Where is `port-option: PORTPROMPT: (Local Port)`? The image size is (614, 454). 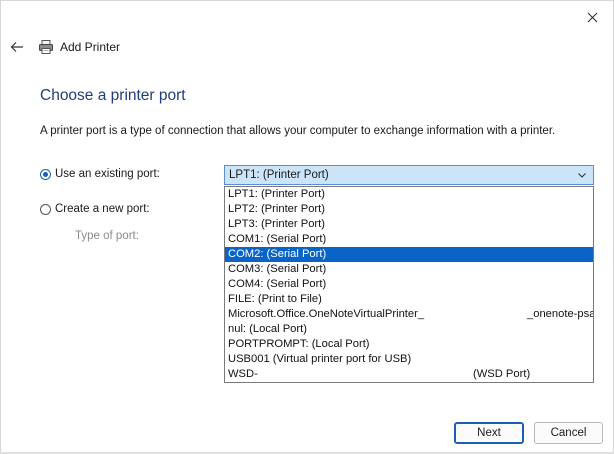
port-option: PORTPROMPT: (Local Port) is located at coordinates (409, 344).